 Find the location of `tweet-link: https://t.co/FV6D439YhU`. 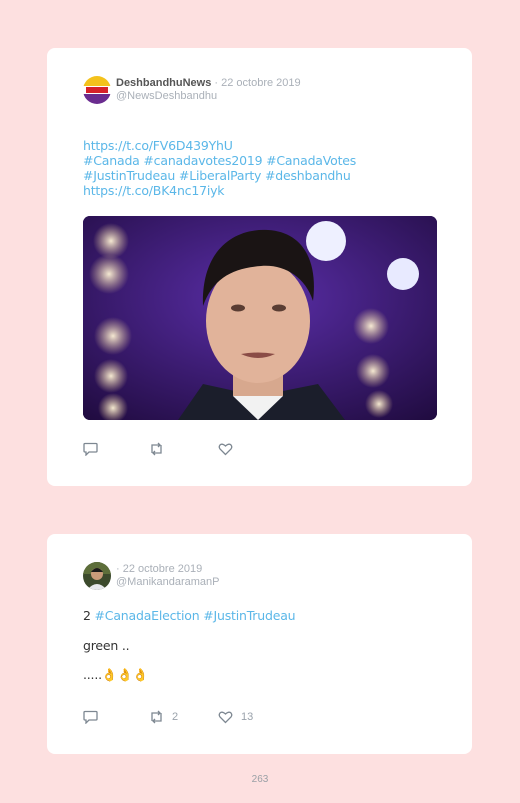

tweet-link: https://t.co/FV6D439YhU is located at coordinates (219, 145).